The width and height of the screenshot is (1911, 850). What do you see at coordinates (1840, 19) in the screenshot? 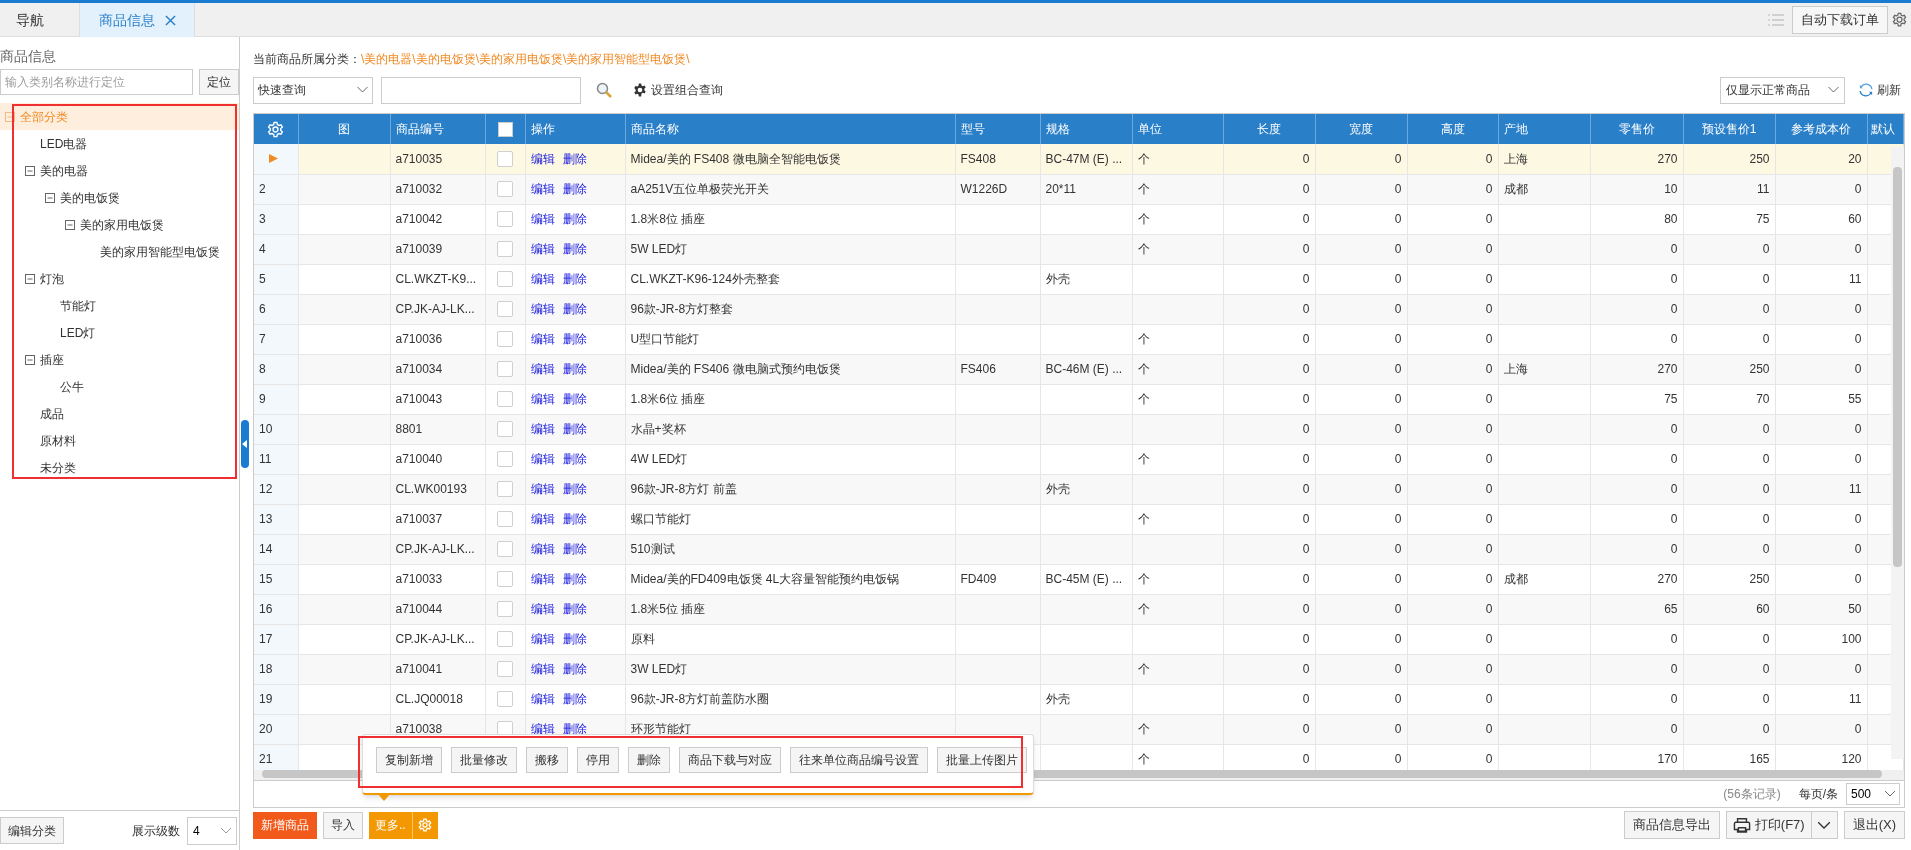
I see `auto-download-button: 自动下载订单` at bounding box center [1840, 19].